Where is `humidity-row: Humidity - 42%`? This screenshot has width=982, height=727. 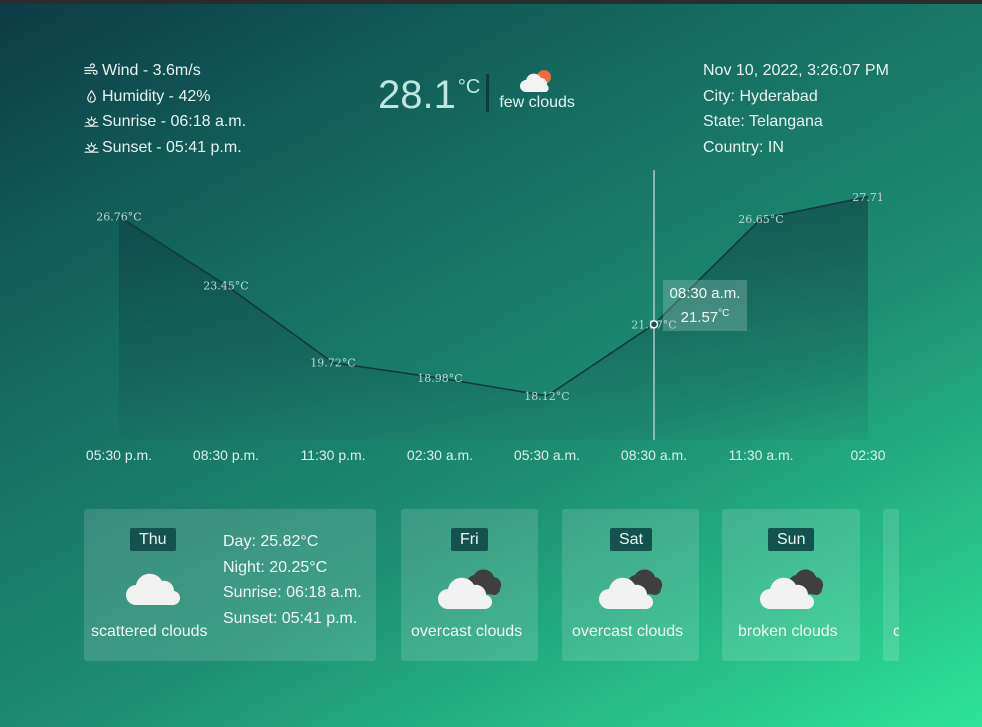
humidity-row: Humidity - 42% is located at coordinates (165, 97).